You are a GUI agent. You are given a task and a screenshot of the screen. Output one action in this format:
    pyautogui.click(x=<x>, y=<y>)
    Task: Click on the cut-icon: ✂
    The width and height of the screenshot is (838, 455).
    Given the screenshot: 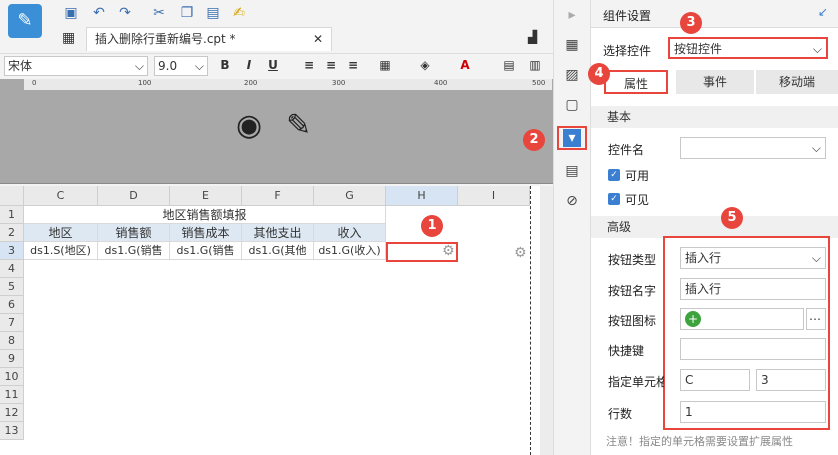 What is the action you would take?
    pyautogui.click(x=159, y=13)
    